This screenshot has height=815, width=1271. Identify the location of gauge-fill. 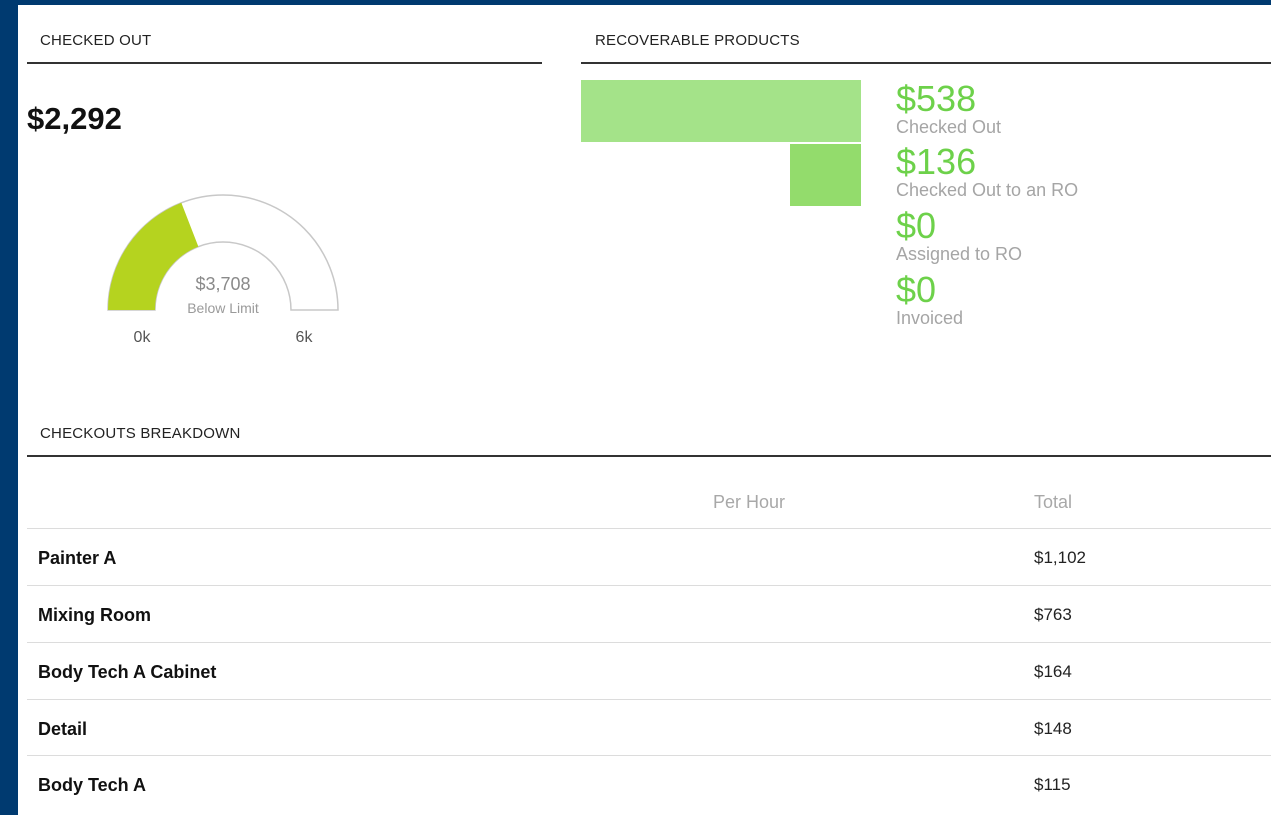
(153, 256).